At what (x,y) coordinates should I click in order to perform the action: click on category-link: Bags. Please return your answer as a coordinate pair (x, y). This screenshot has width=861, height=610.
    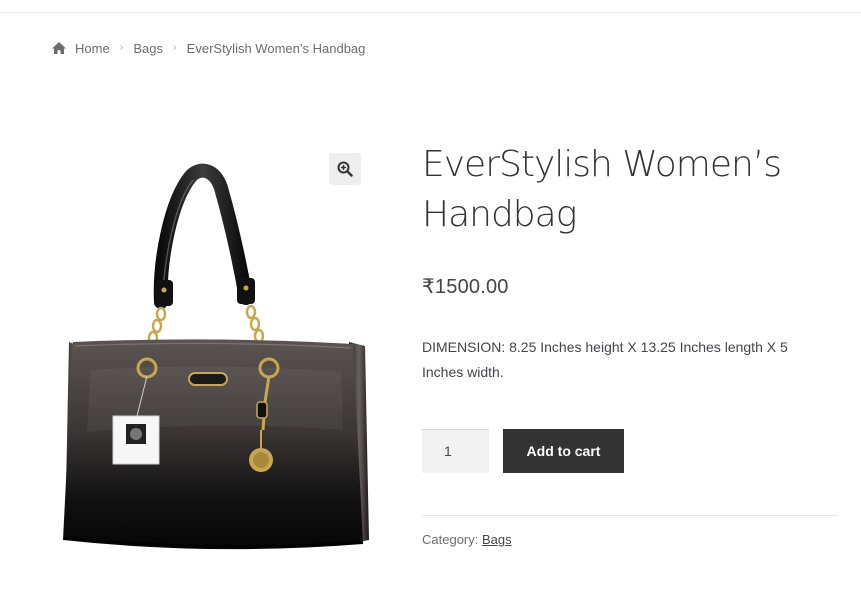
    Looking at the image, I should click on (497, 539).